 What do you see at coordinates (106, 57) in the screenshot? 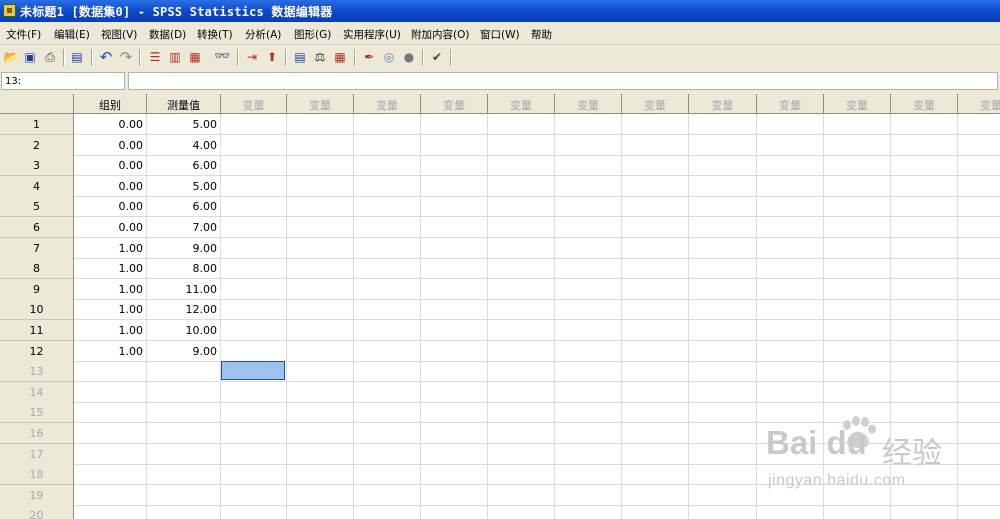
I see `undo-icon: ↶` at bounding box center [106, 57].